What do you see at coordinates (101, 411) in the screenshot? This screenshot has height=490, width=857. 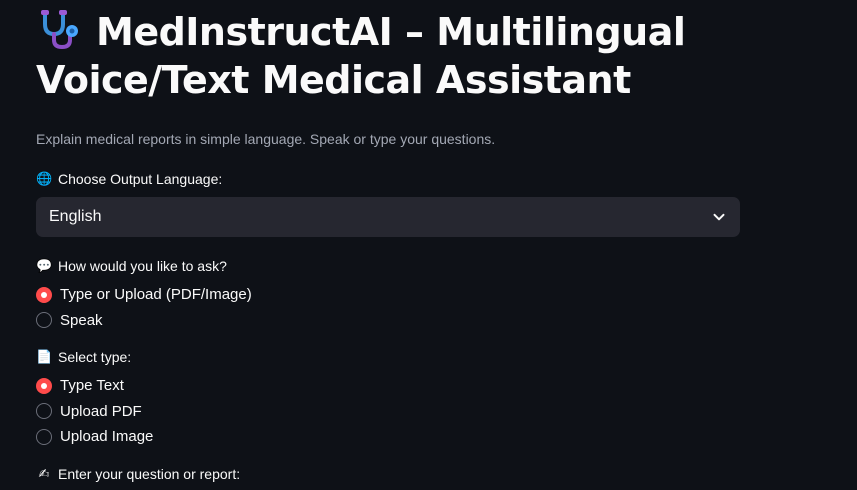 I see `radio-label: Upload PDF` at bounding box center [101, 411].